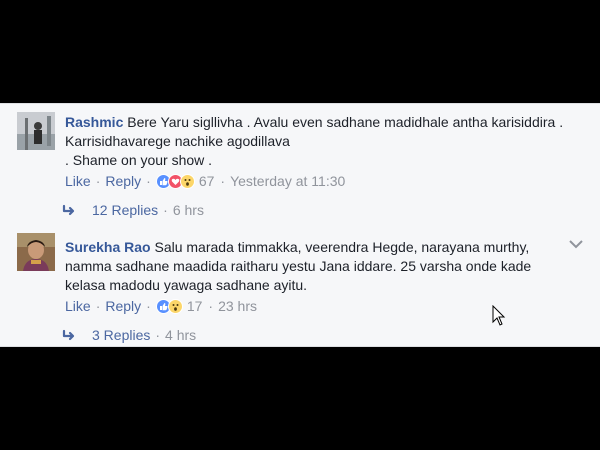  I want to click on comment-actions: Like · Reply · 67 · Yesterday at 11:30, so click(205, 181).